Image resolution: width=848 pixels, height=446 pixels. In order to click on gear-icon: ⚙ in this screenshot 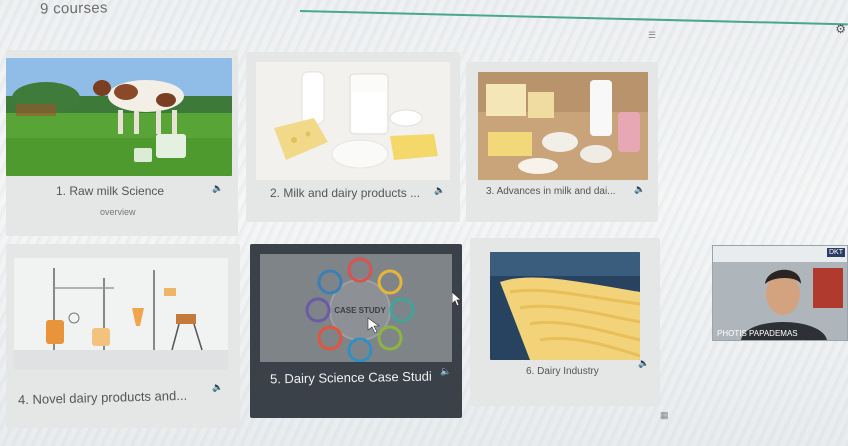, I will do `click(840, 29)`.